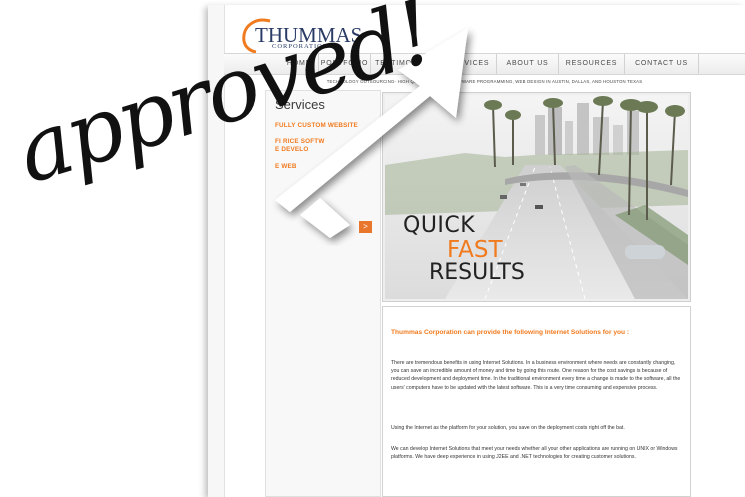 This screenshot has width=745, height=497. What do you see at coordinates (393, 64) in the screenshot?
I see `nav-testimonials: TESTIMO` at bounding box center [393, 64].